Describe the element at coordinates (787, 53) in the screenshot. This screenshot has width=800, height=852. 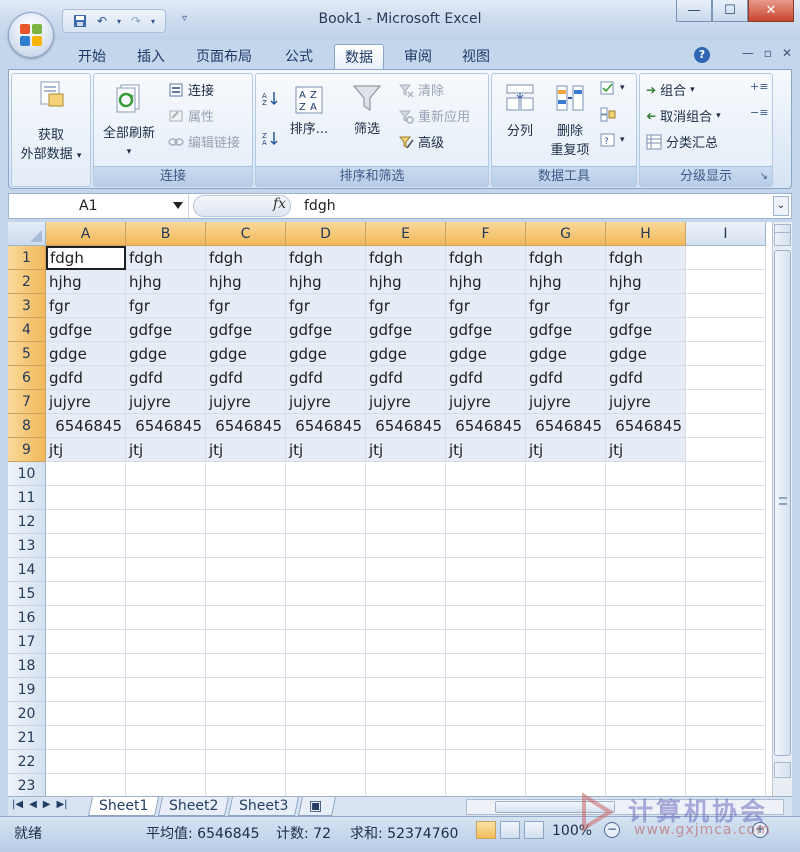
I see `workbook-close-icon: ✕` at that location.